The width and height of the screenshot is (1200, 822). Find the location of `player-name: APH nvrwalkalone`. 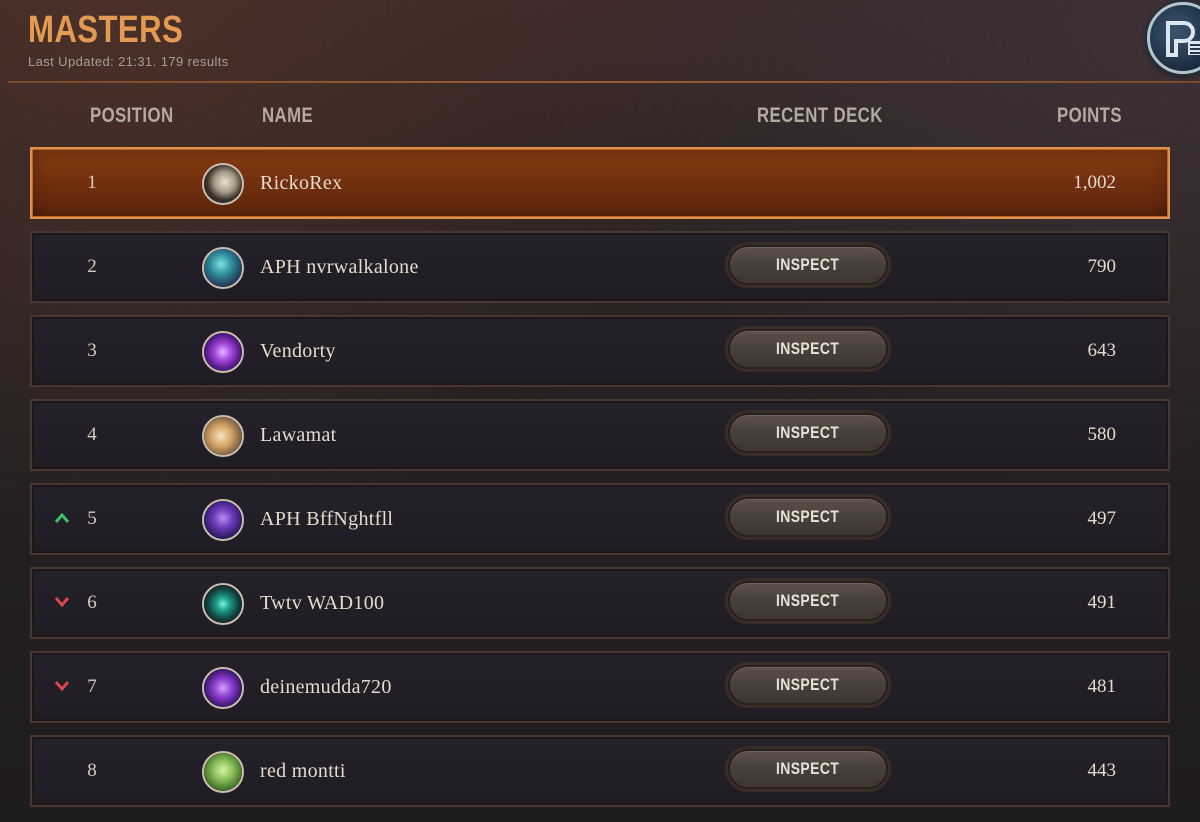

player-name: APH nvrwalkalone is located at coordinates (339, 267).